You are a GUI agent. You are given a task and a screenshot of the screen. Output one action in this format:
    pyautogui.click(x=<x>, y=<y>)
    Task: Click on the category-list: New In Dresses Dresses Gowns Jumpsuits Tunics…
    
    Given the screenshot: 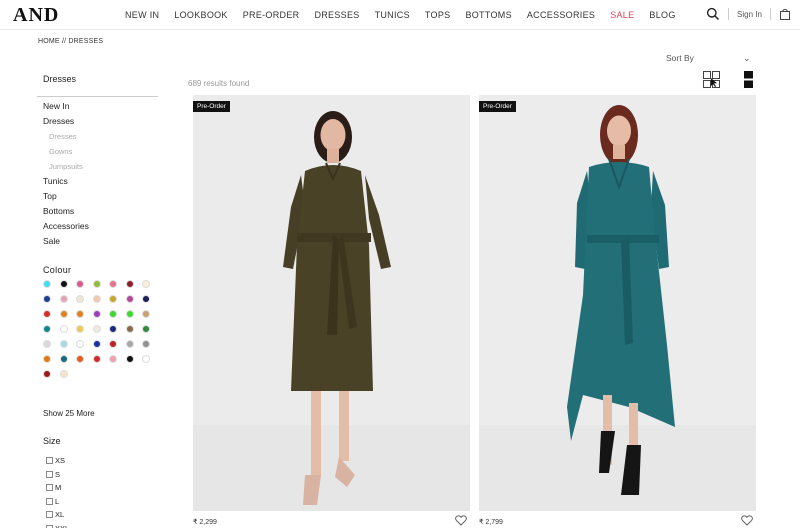 What is the action you would take?
    pyautogui.click(x=66, y=174)
    